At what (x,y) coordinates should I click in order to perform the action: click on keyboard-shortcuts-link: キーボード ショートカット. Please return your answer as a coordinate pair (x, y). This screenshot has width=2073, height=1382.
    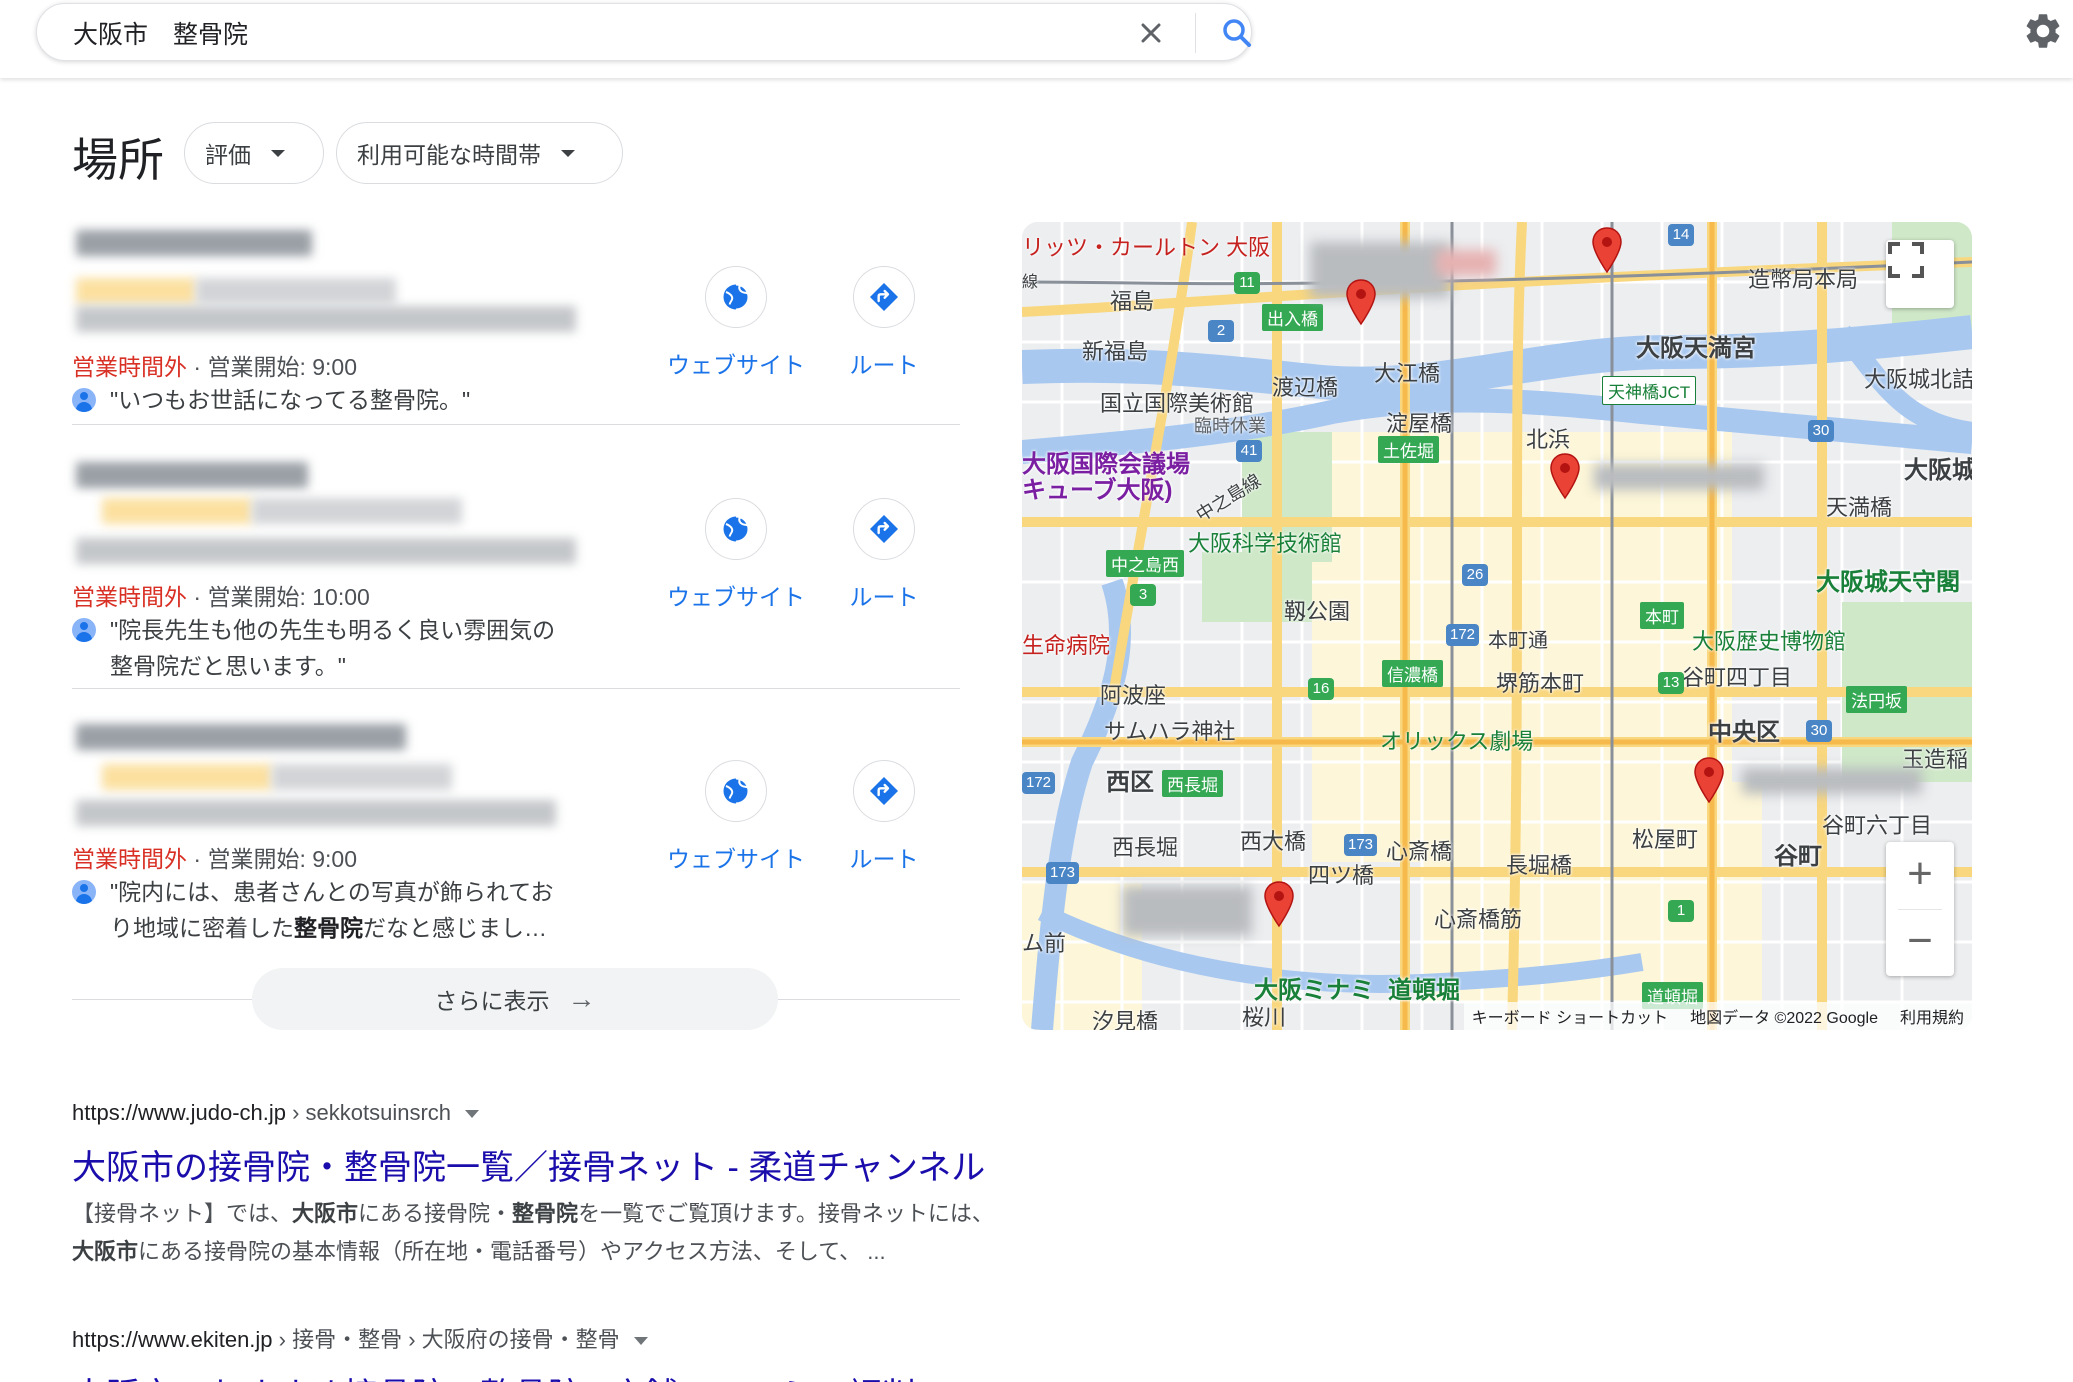
    Looking at the image, I should click on (1570, 1016).